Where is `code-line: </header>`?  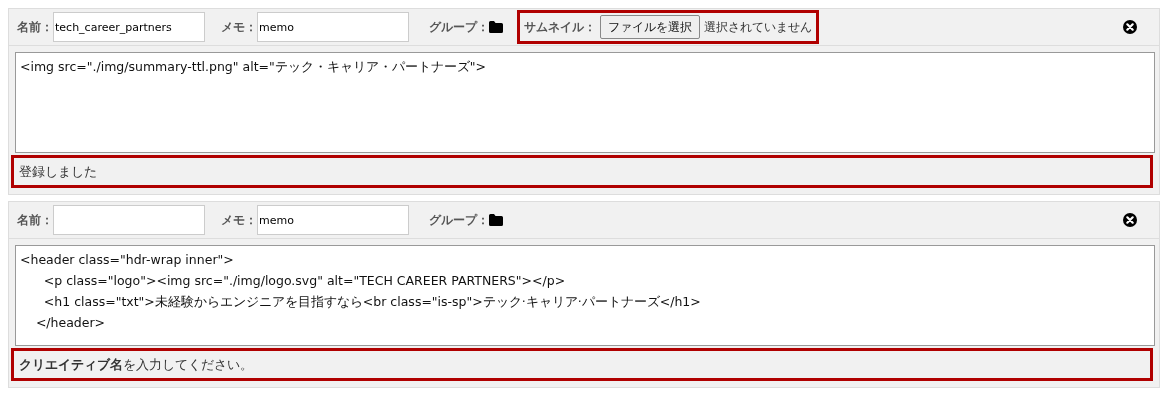
code-line: </header> is located at coordinates (70, 323).